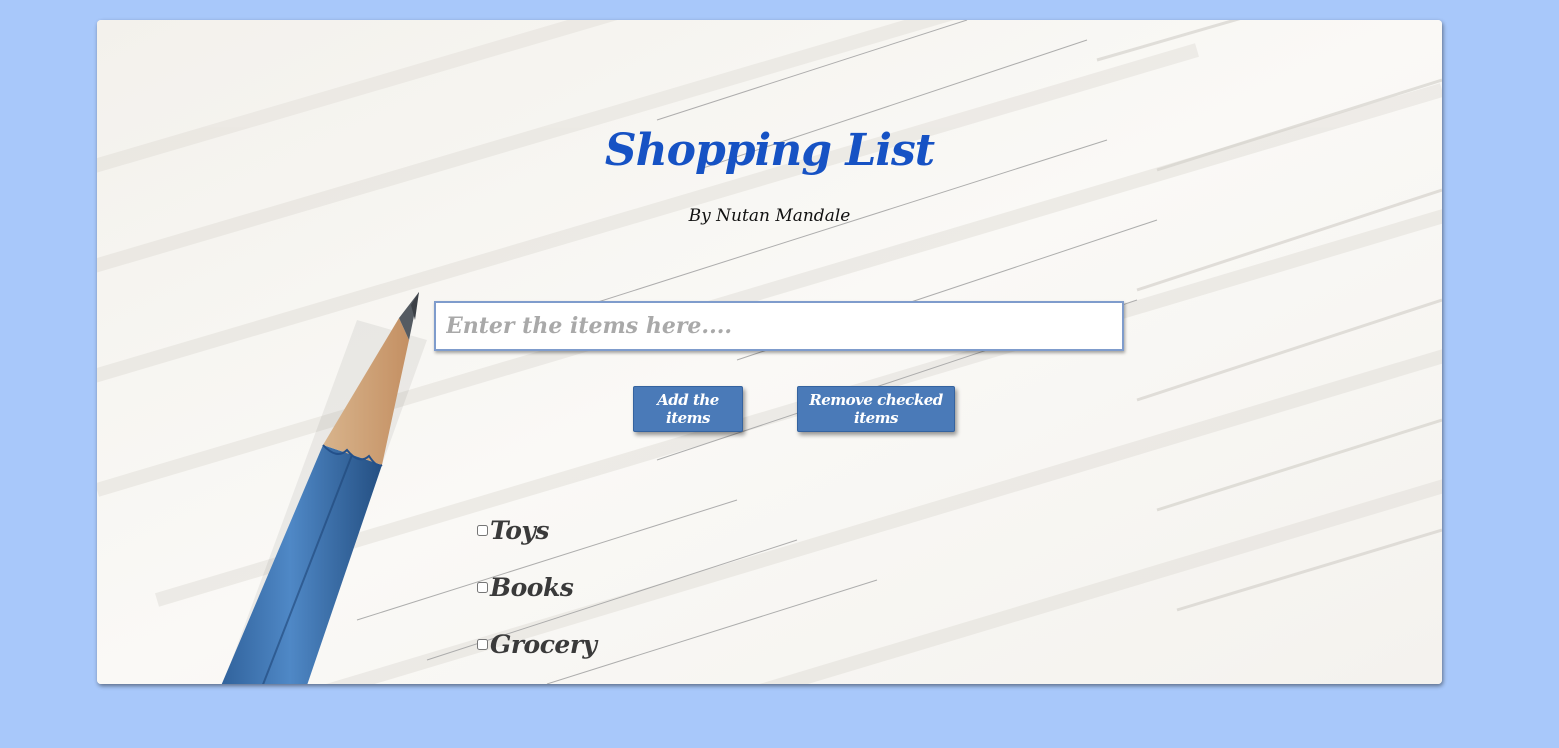 This screenshot has width=1559, height=748. What do you see at coordinates (779, 326) in the screenshot?
I see `item-input` at bounding box center [779, 326].